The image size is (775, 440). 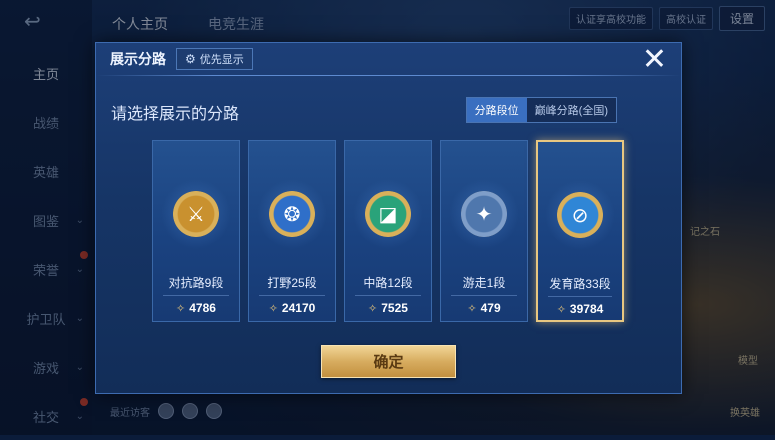 I want to click on toggle-peak-lane-national: 巅峰分路(全国), so click(x=571, y=110).